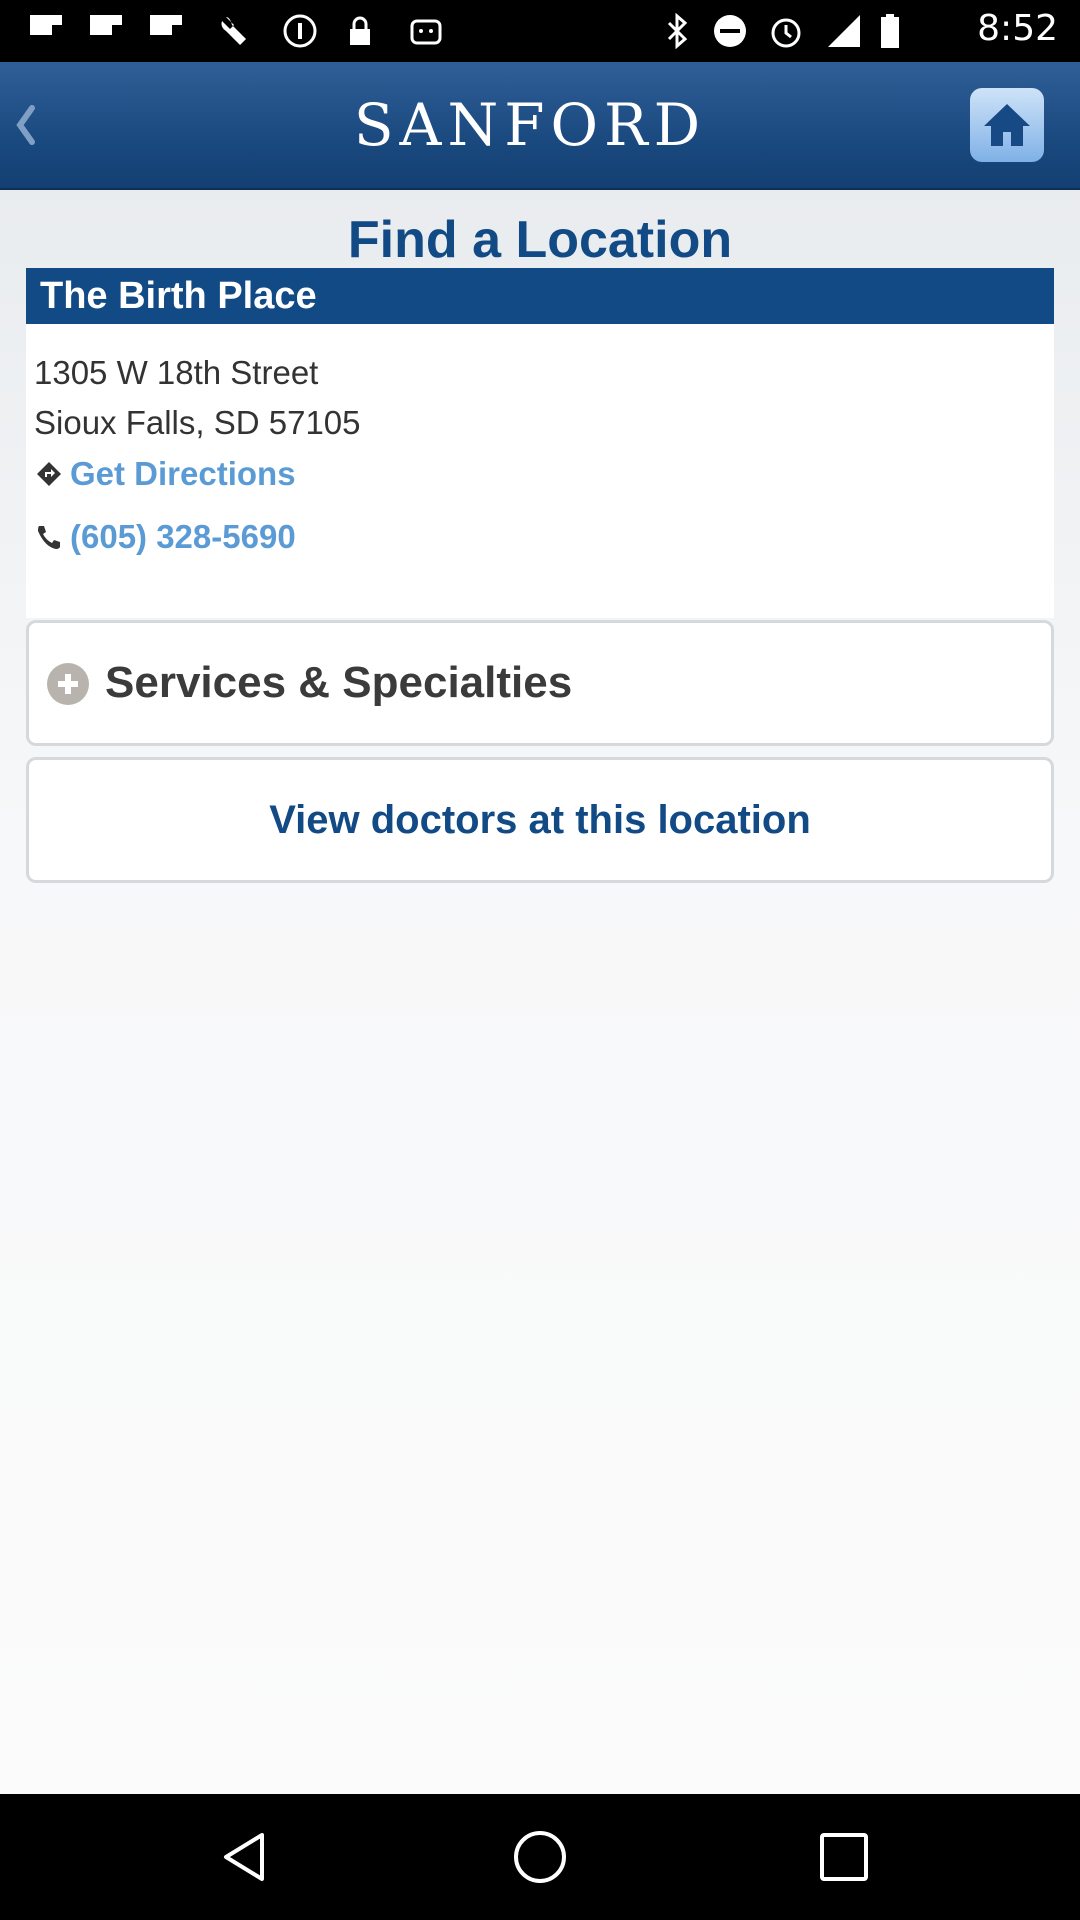  I want to click on address-line-2: Sioux Falls, SD 57105, so click(197, 422).